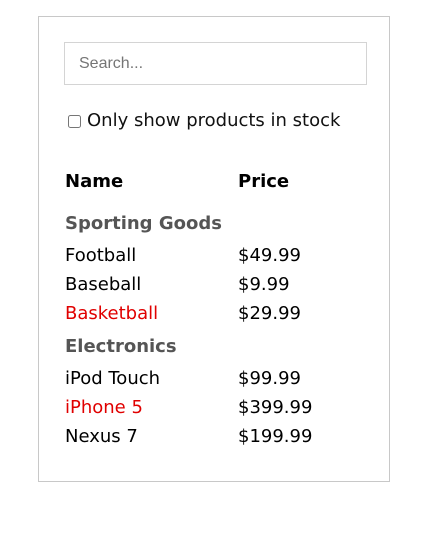 Image resolution: width=439 pixels, height=545 pixels. Describe the element at coordinates (211, 436) in the screenshot. I see `table-row: Nexus 7 $199.99` at that location.